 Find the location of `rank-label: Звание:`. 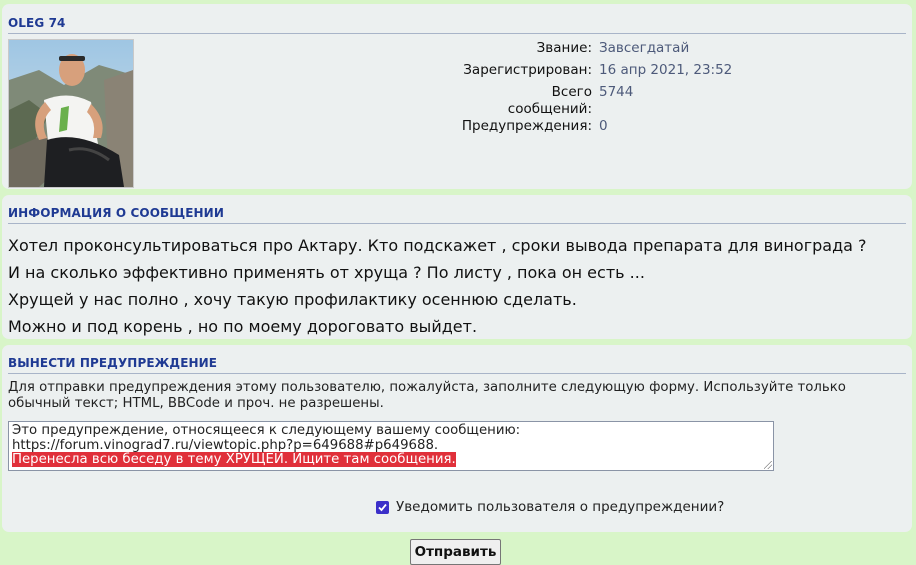

rank-label: Звание: is located at coordinates (564, 48).